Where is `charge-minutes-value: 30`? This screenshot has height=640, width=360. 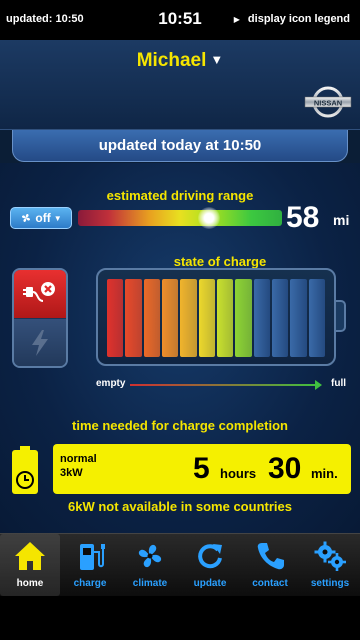 charge-minutes-value: 30 is located at coordinates (285, 468).